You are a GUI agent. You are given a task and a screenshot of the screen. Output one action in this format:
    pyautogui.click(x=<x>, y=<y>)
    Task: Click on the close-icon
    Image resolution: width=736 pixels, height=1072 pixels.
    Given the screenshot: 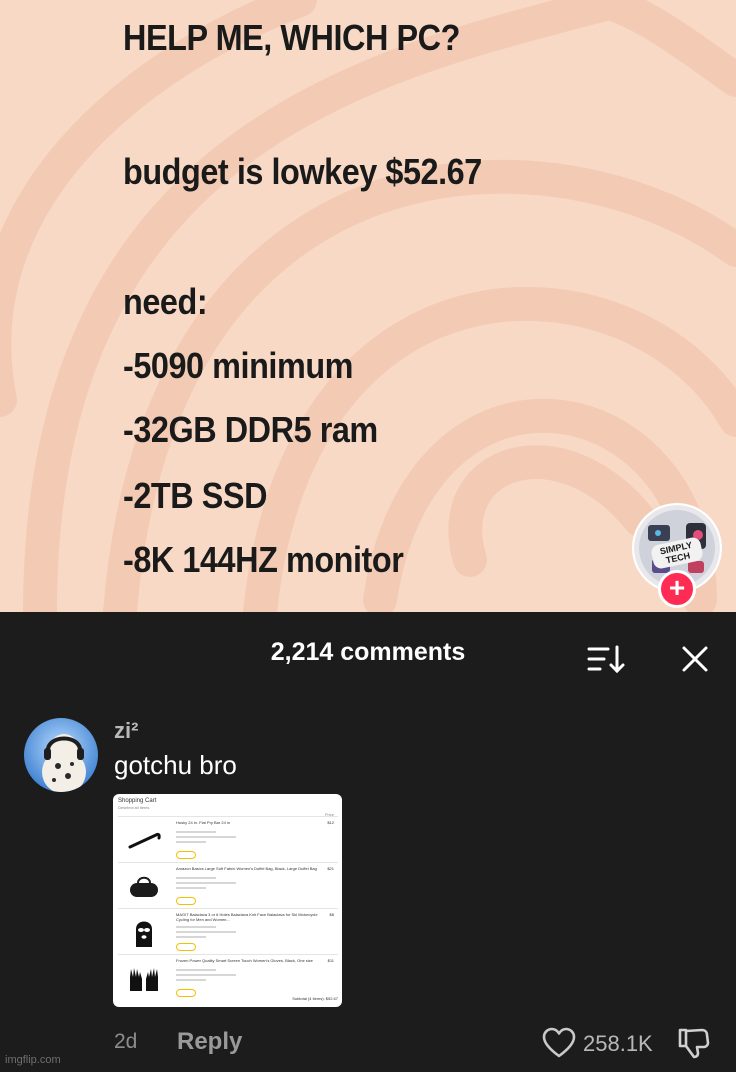 What is the action you would take?
    pyautogui.click(x=695, y=659)
    